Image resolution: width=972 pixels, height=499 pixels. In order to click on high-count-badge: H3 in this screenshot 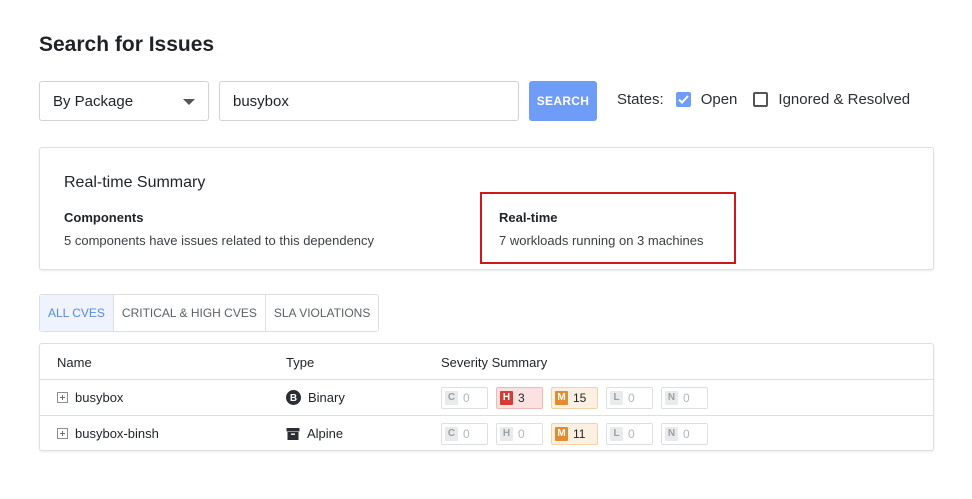, I will do `click(519, 397)`.